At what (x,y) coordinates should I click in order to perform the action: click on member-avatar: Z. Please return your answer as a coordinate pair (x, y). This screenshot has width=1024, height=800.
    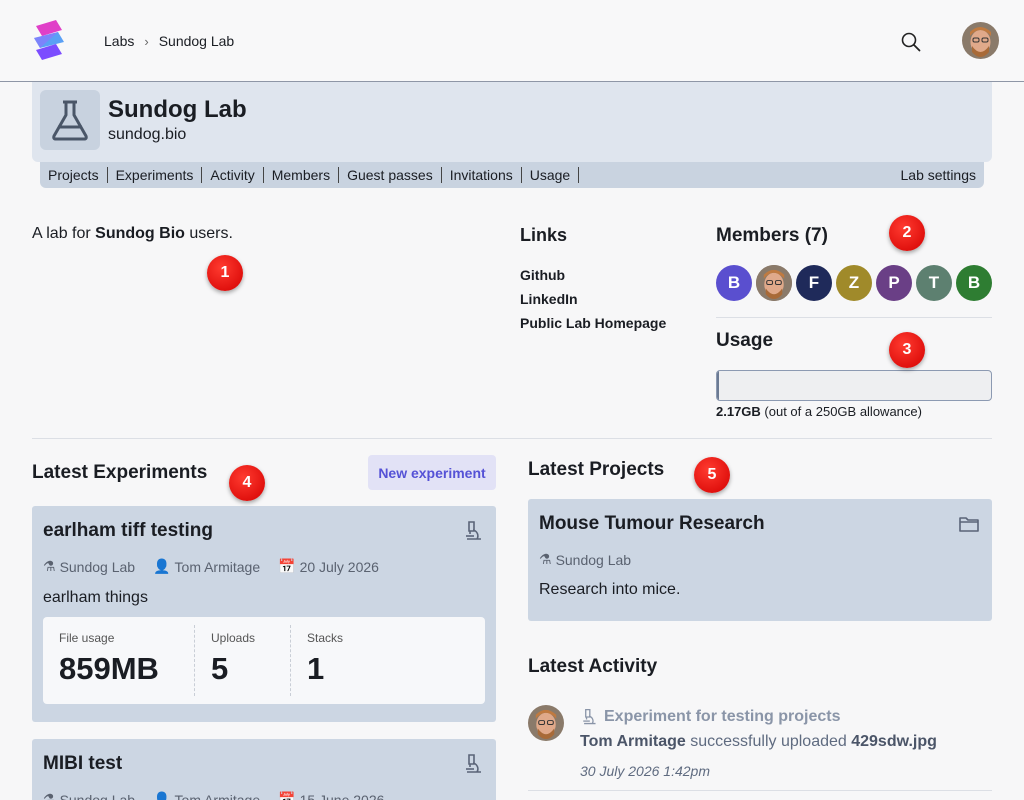
    Looking at the image, I should click on (854, 283).